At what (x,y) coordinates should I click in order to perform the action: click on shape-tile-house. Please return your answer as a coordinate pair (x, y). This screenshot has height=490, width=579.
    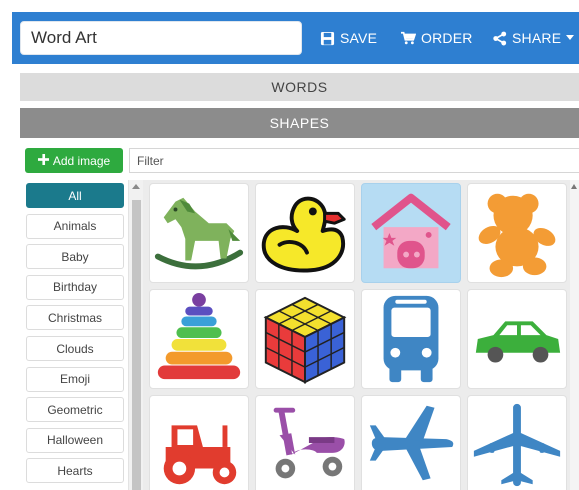
    Looking at the image, I should click on (411, 233).